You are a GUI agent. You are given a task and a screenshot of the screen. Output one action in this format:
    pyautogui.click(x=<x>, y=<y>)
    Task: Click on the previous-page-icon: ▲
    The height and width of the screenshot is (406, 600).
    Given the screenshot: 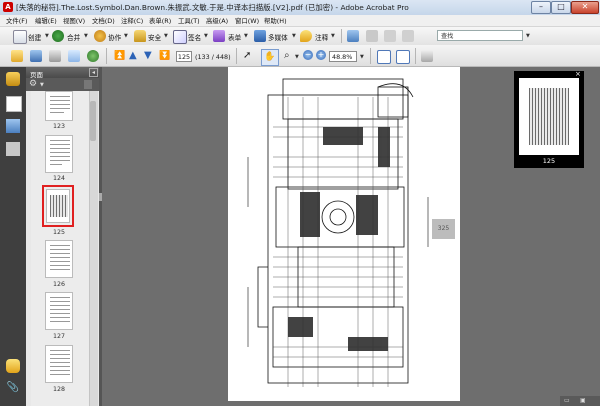 What is the action you would take?
    pyautogui.click(x=133, y=55)
    